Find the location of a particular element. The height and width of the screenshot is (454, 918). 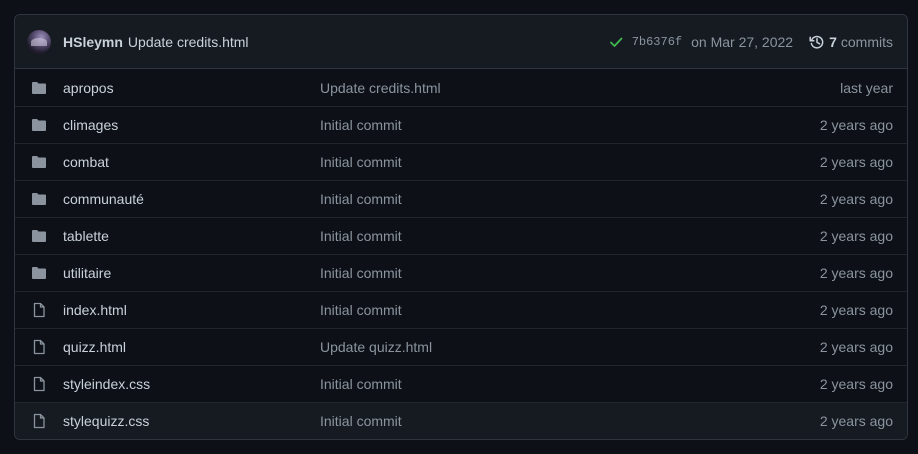

file-row: communauté Initial commit 2 years ago is located at coordinates (461, 198).